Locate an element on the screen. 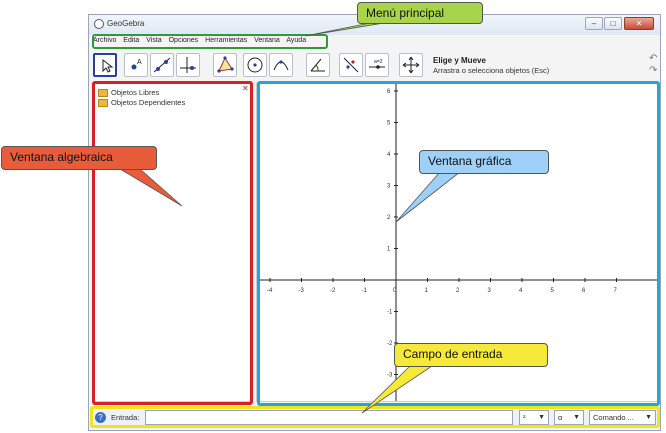 The width and height of the screenshot is (666, 433). menu-callout-pointer is located at coordinates (347, 29).